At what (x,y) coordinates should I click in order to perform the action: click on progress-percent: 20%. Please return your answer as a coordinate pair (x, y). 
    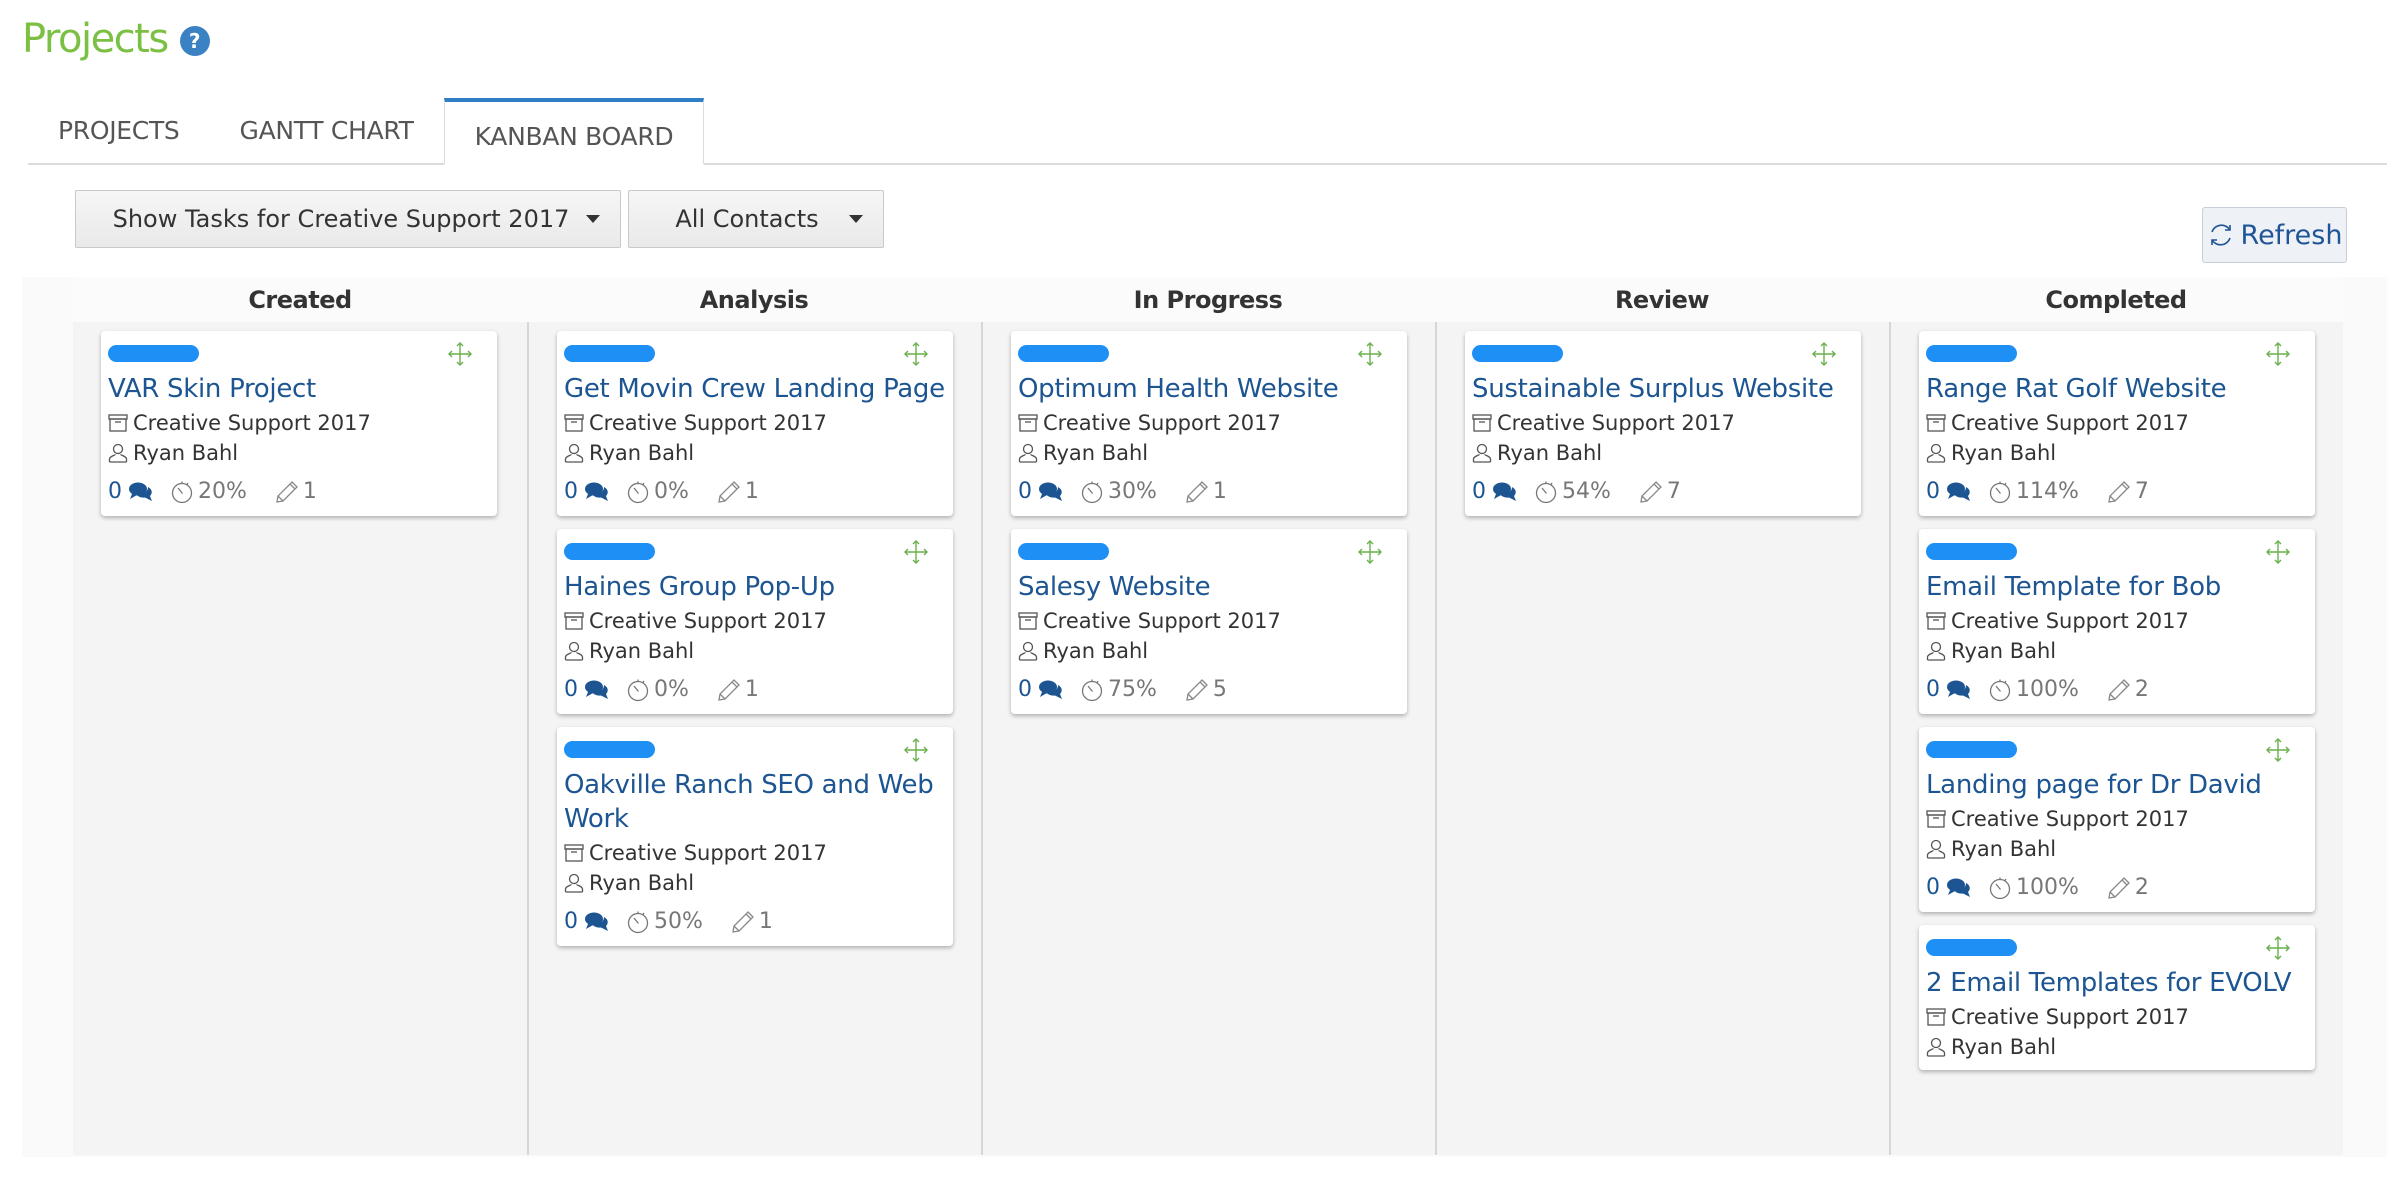
    Looking at the image, I should click on (222, 491).